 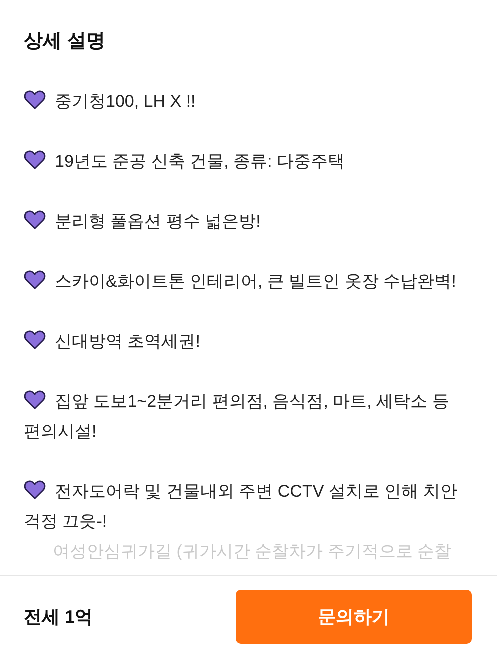 I want to click on description-line: 신대방역 초역세권!, so click(x=248, y=342).